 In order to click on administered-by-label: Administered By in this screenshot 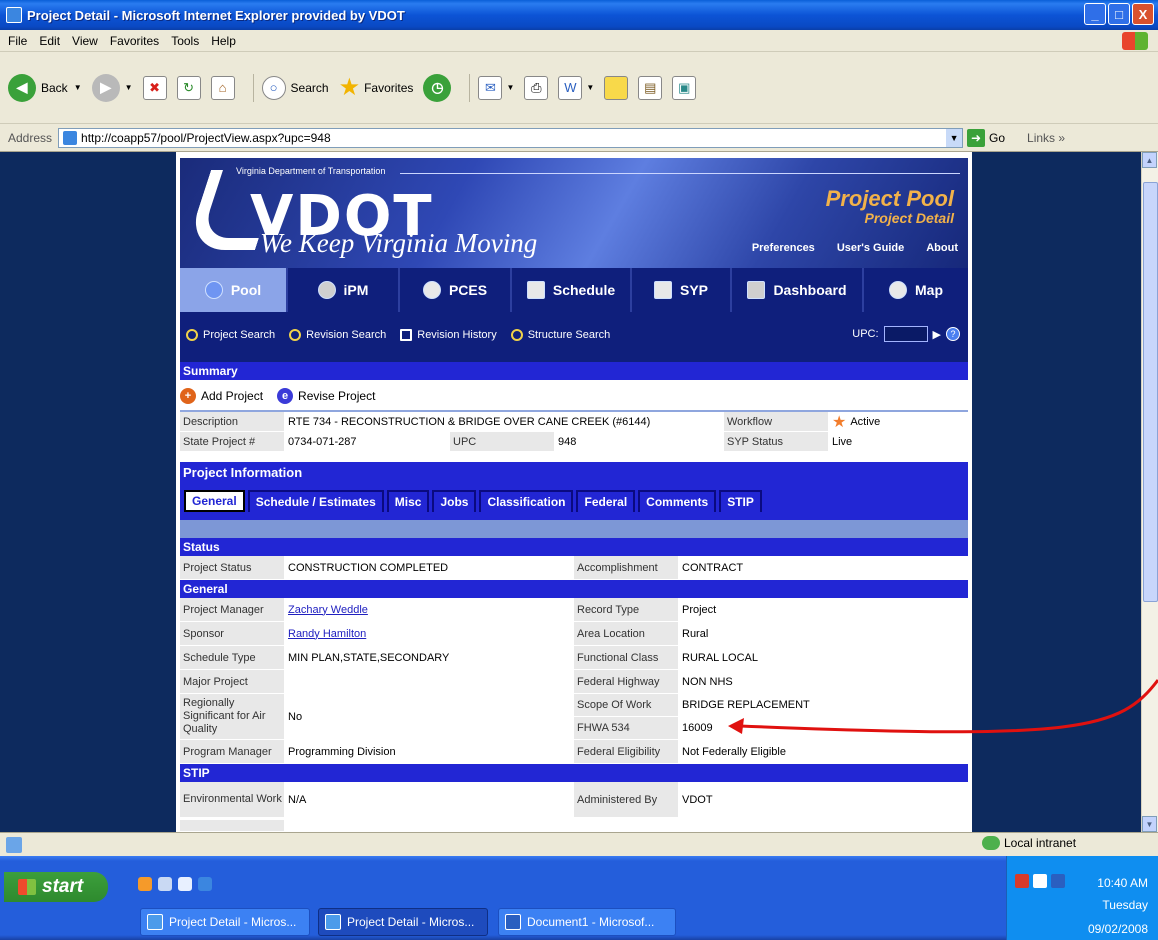, I will do `click(626, 799)`.